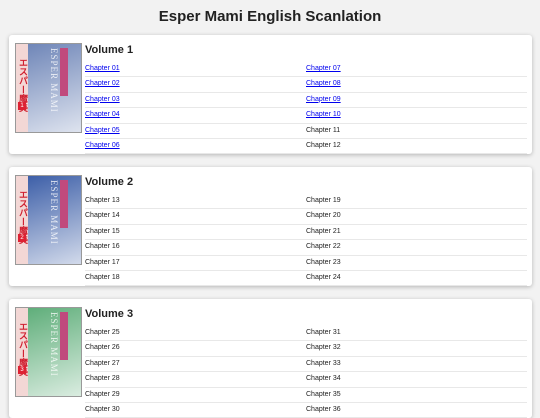  Describe the element at coordinates (102, 394) in the screenshot. I see `chapter-label: Chapter 29` at that location.